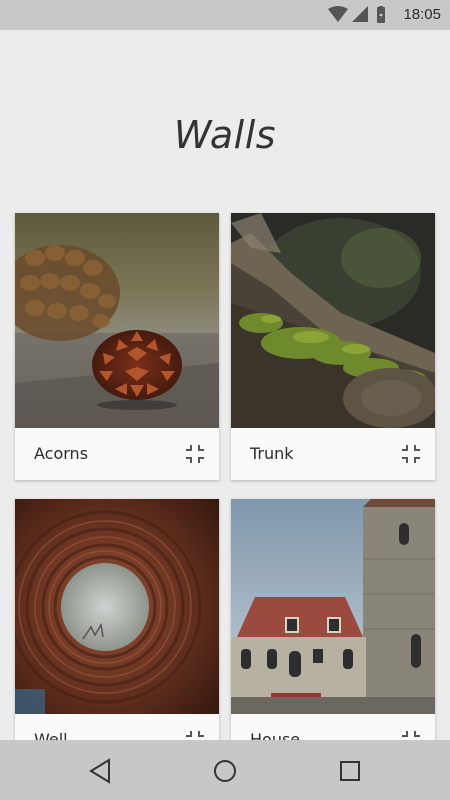 This screenshot has height=800, width=450. Describe the element at coordinates (422, 14) in the screenshot. I see `status-time: 18:05` at that location.